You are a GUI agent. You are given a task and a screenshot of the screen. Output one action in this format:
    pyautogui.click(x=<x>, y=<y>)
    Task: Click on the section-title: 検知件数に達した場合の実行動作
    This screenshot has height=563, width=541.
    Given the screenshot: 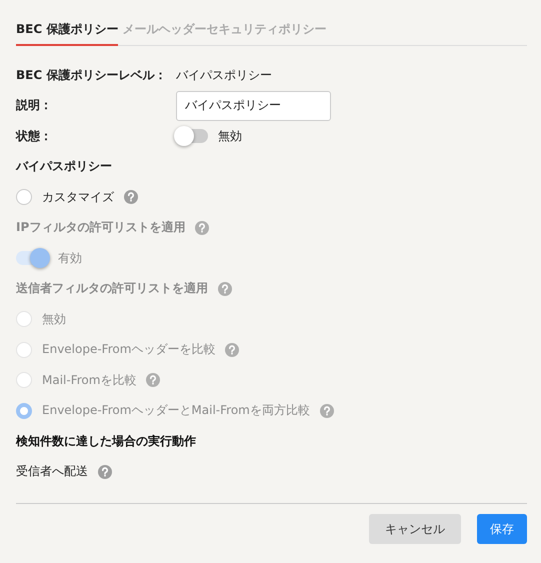 What is the action you would take?
    pyautogui.click(x=106, y=441)
    